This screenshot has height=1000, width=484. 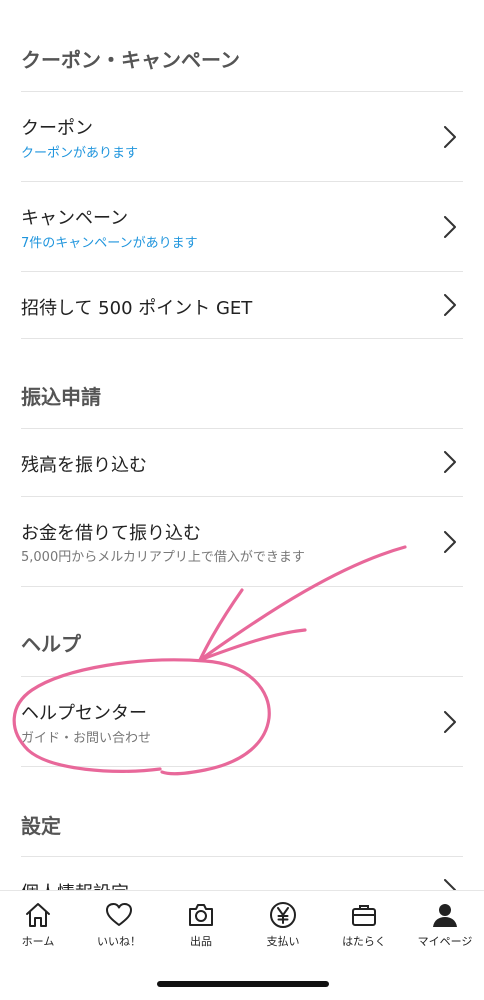 I want to click on briefcase-icon, so click(x=364, y=915).